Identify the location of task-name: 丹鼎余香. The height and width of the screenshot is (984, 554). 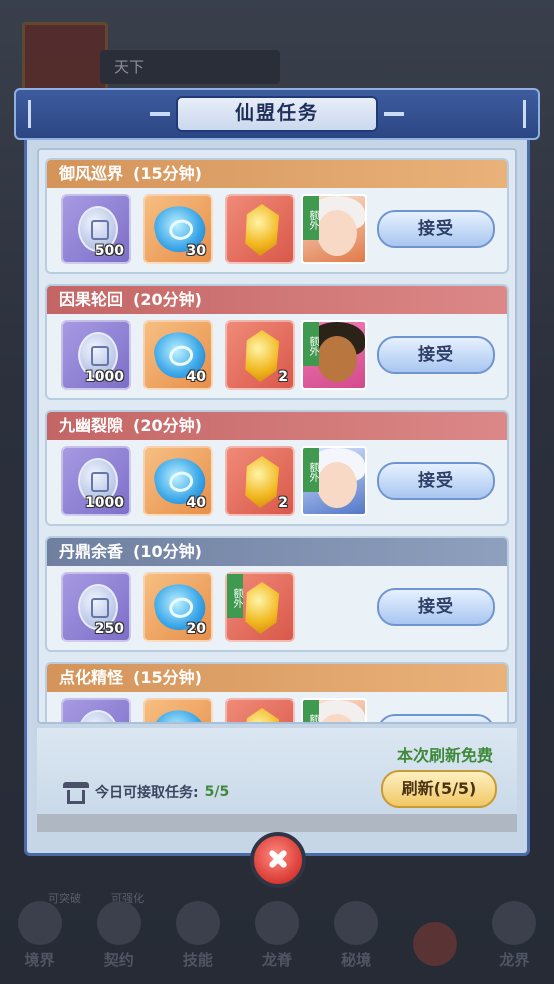
(91, 551).